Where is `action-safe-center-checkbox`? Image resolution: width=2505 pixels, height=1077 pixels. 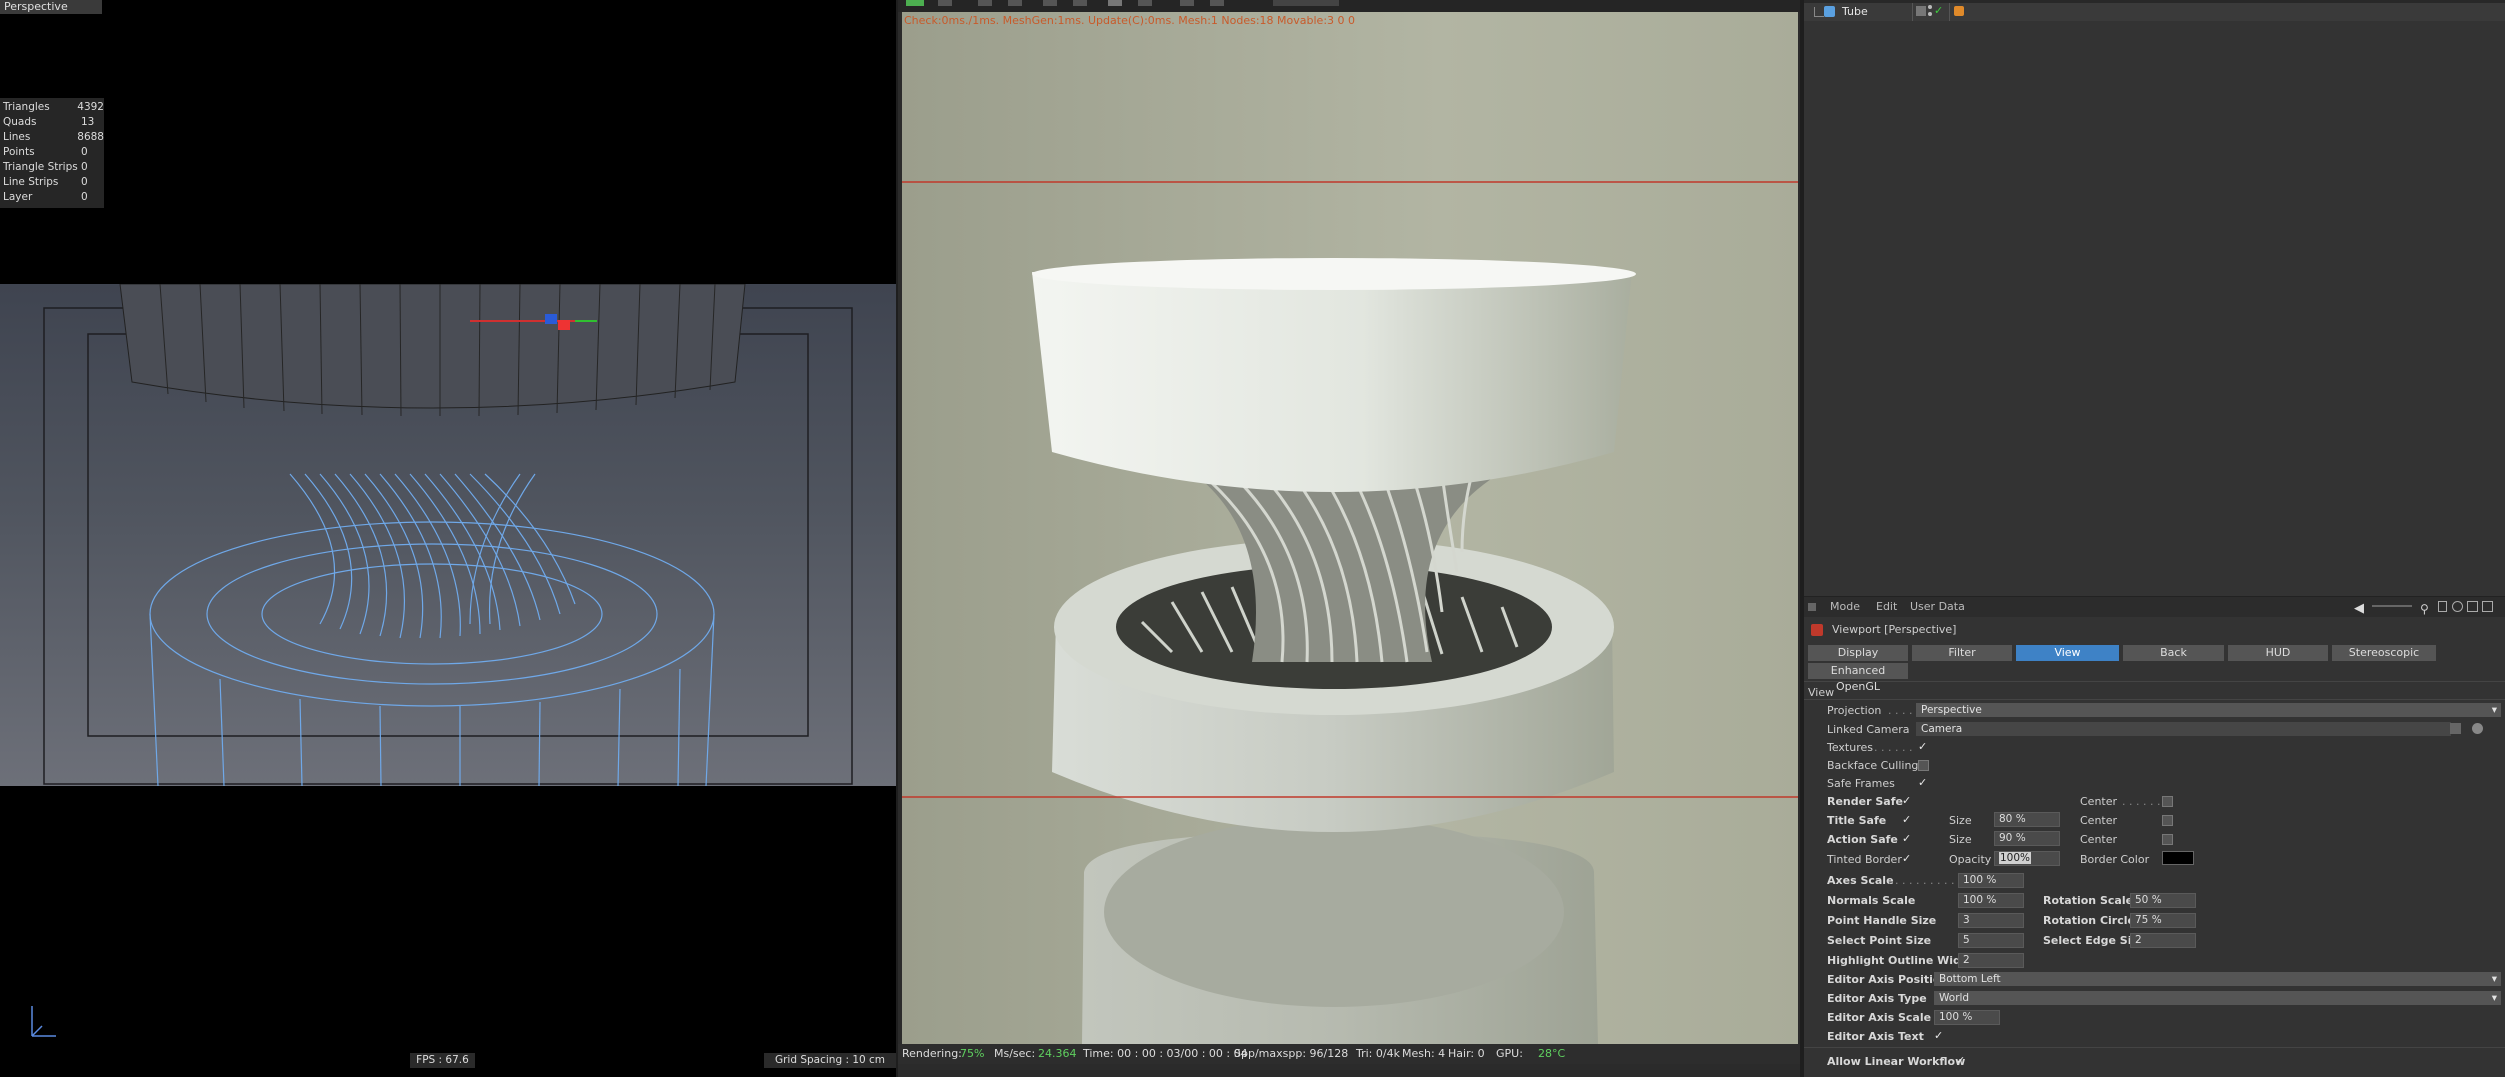 action-safe-center-checkbox is located at coordinates (2167, 839).